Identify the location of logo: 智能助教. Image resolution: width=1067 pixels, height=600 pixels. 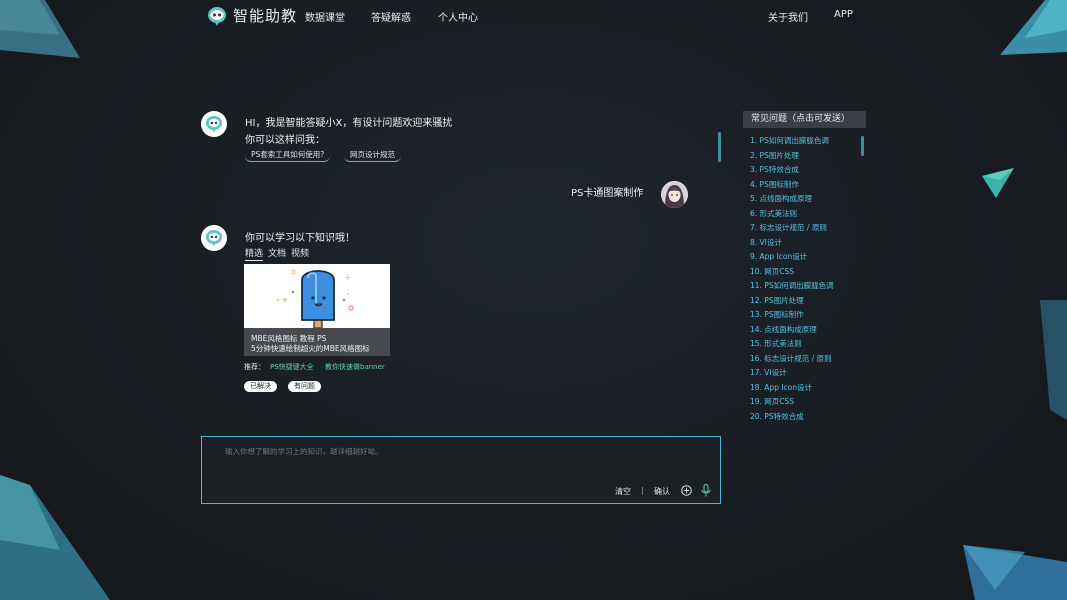
(252, 15).